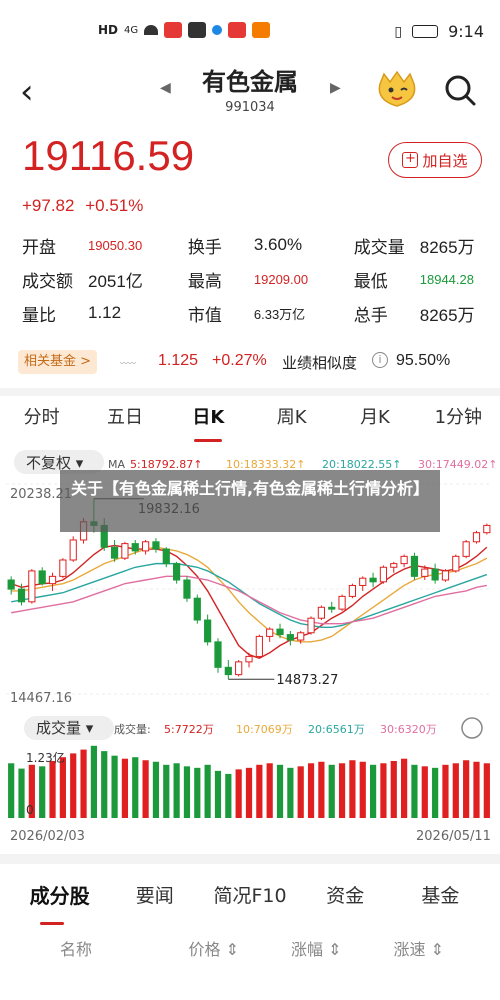 This screenshot has width=500, height=1000. What do you see at coordinates (446, 279) in the screenshot?
I see `quote-value: 18944.28` at bounding box center [446, 279].